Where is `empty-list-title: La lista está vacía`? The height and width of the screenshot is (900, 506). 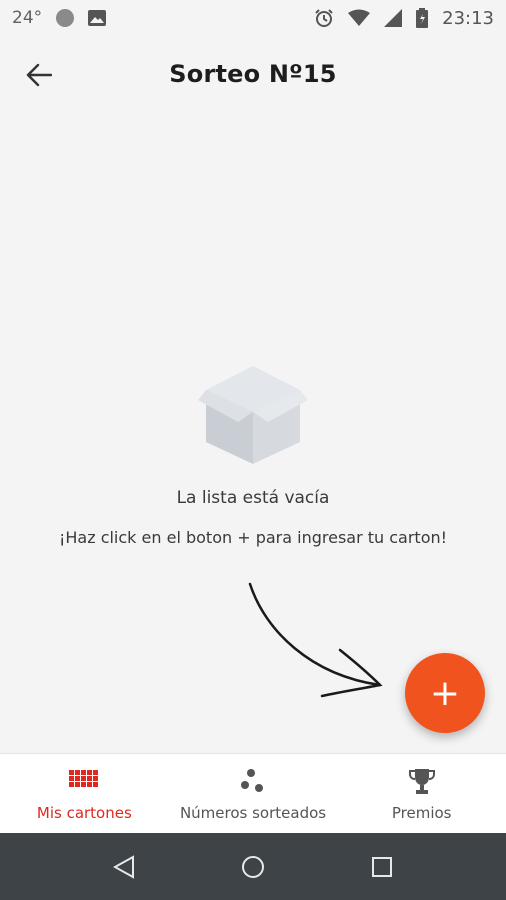
empty-list-title: La lista está vacía is located at coordinates (253, 498).